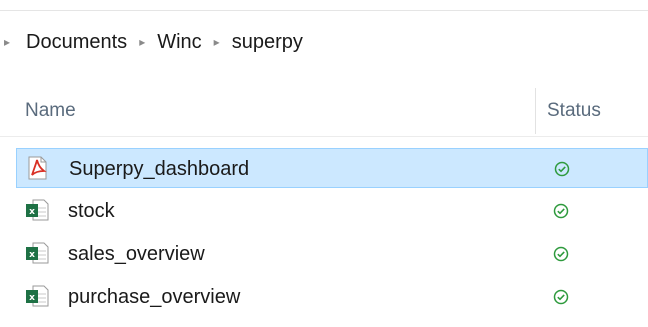 Image resolution: width=648 pixels, height=327 pixels. Describe the element at coordinates (267, 42) in the screenshot. I see `breadcrumb-item-superpy: superpy` at that location.